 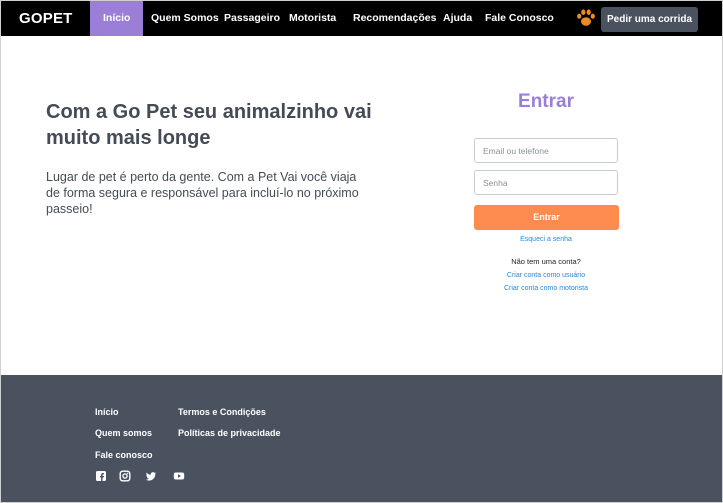 I want to click on brand-logo: GOPET, so click(x=46, y=18).